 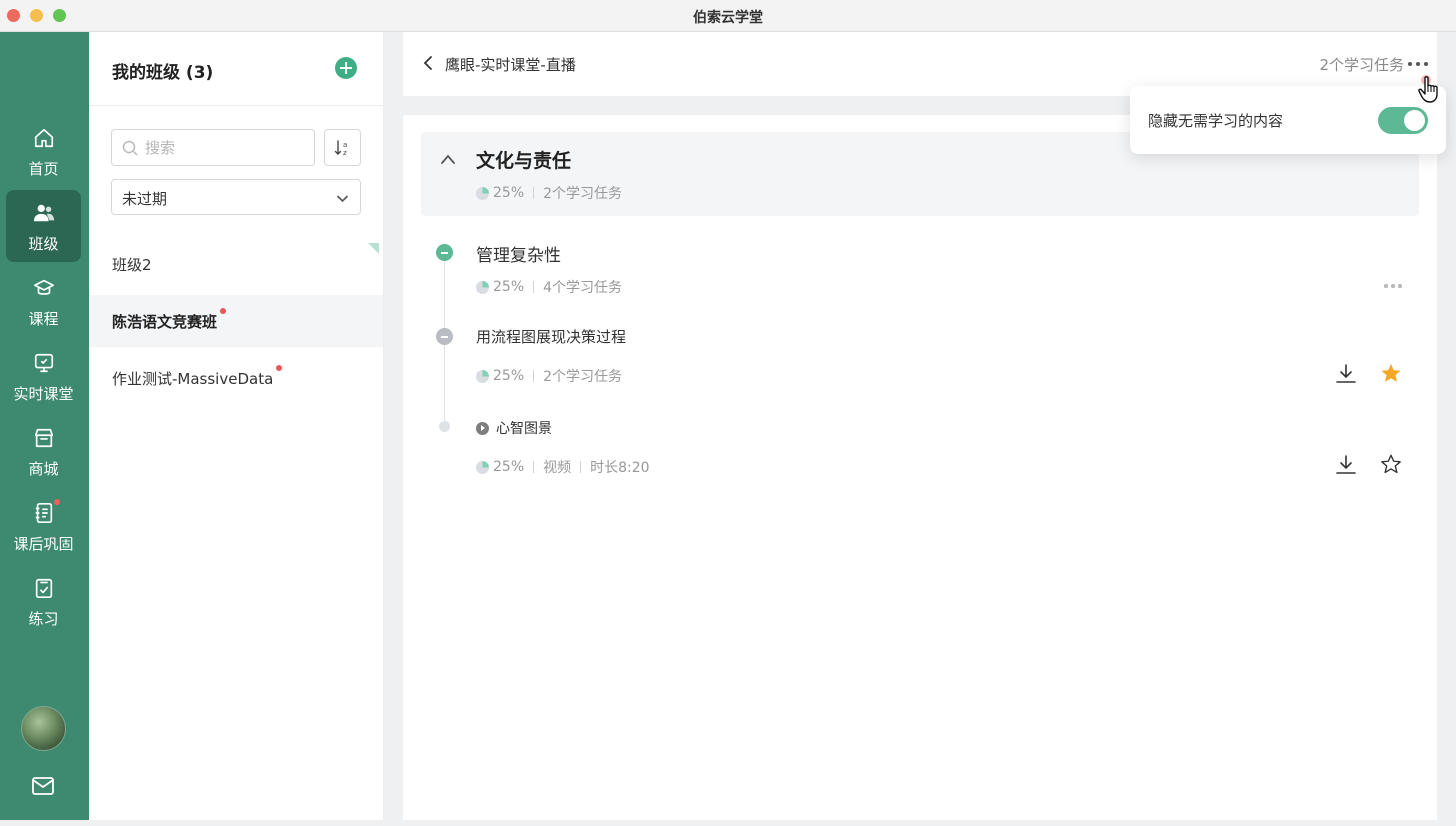 What do you see at coordinates (43, 319) in the screenshot?
I see `nav-label: 课程` at bounding box center [43, 319].